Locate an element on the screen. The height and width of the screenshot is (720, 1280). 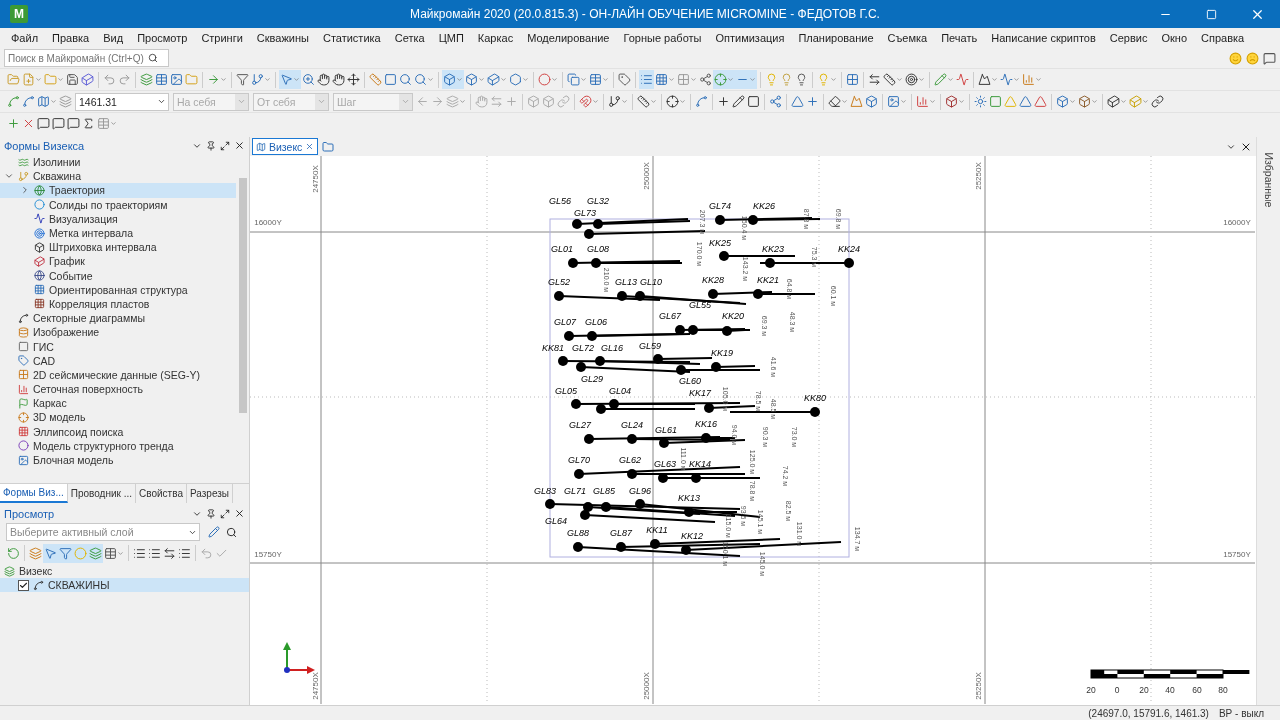
tree-label: Модель структурного тренда is located at coordinates (103, 445).